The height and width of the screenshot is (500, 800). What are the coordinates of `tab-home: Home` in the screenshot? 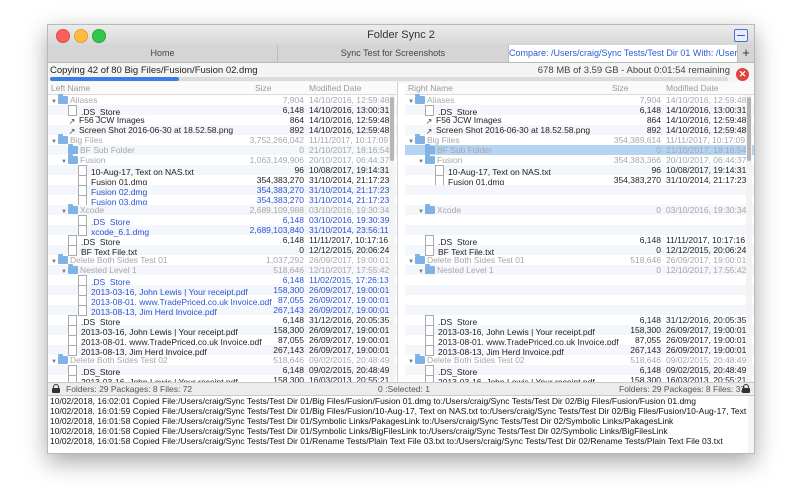 It's located at (163, 53).